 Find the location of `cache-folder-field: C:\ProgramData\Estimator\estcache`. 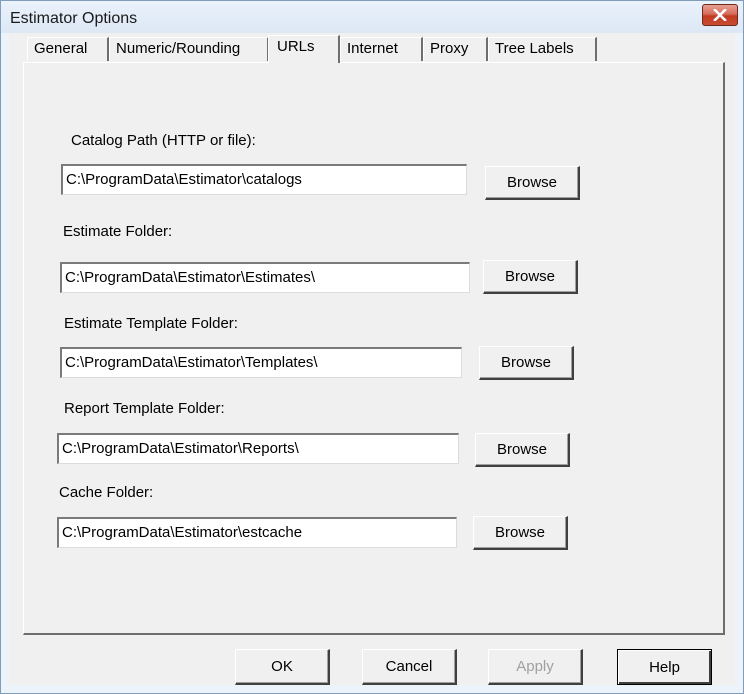

cache-folder-field: C:\ProgramData\Estimator\estcache is located at coordinates (257, 532).